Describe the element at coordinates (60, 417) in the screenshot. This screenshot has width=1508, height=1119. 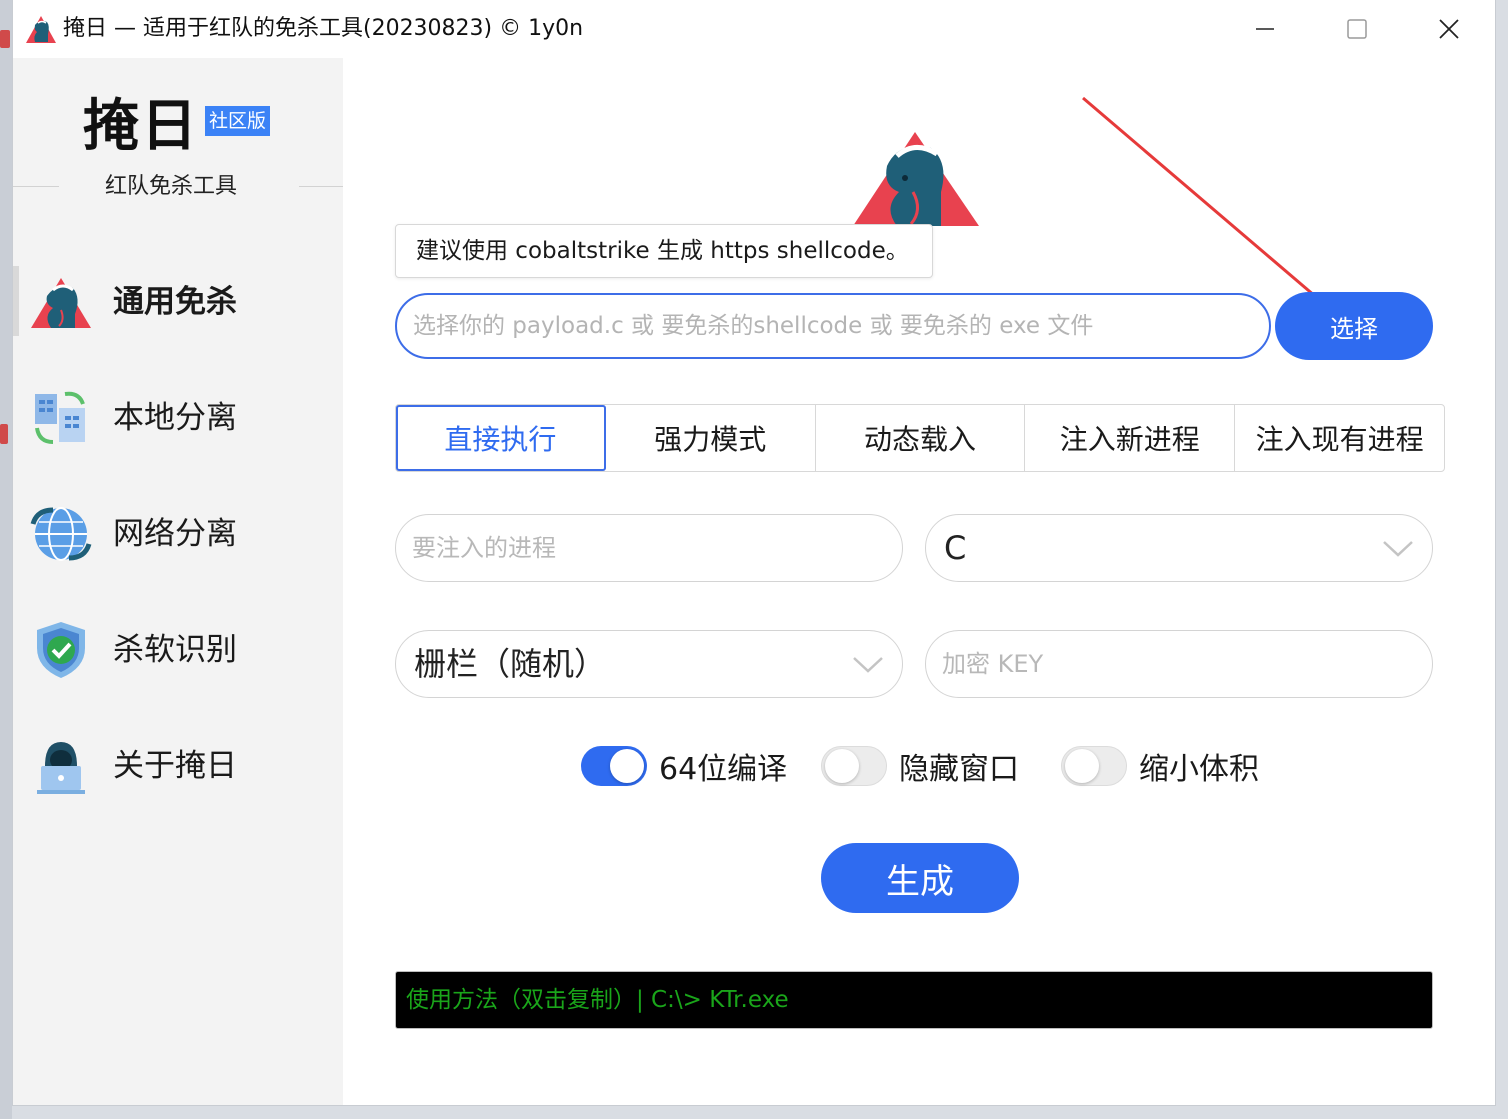
I see `local-separation-icon` at that location.